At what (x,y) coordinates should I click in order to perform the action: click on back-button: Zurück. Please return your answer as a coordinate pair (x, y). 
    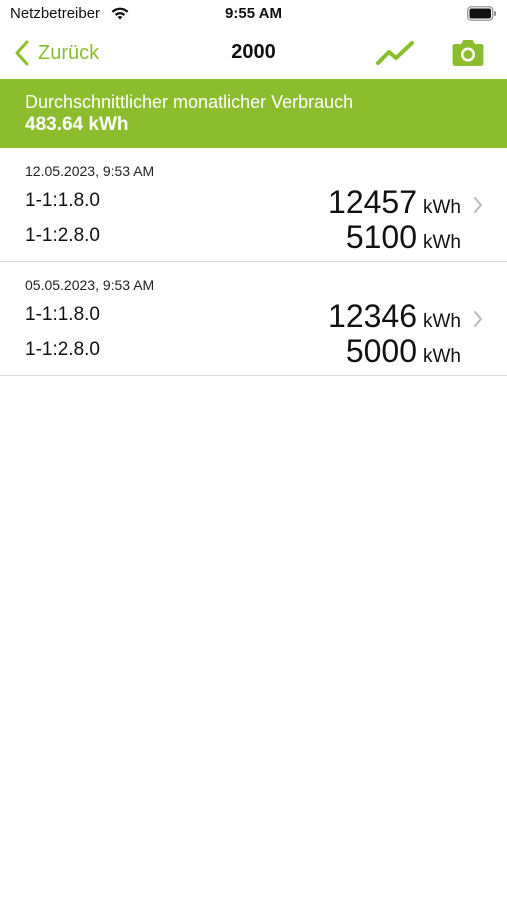
    Looking at the image, I should click on (56, 53).